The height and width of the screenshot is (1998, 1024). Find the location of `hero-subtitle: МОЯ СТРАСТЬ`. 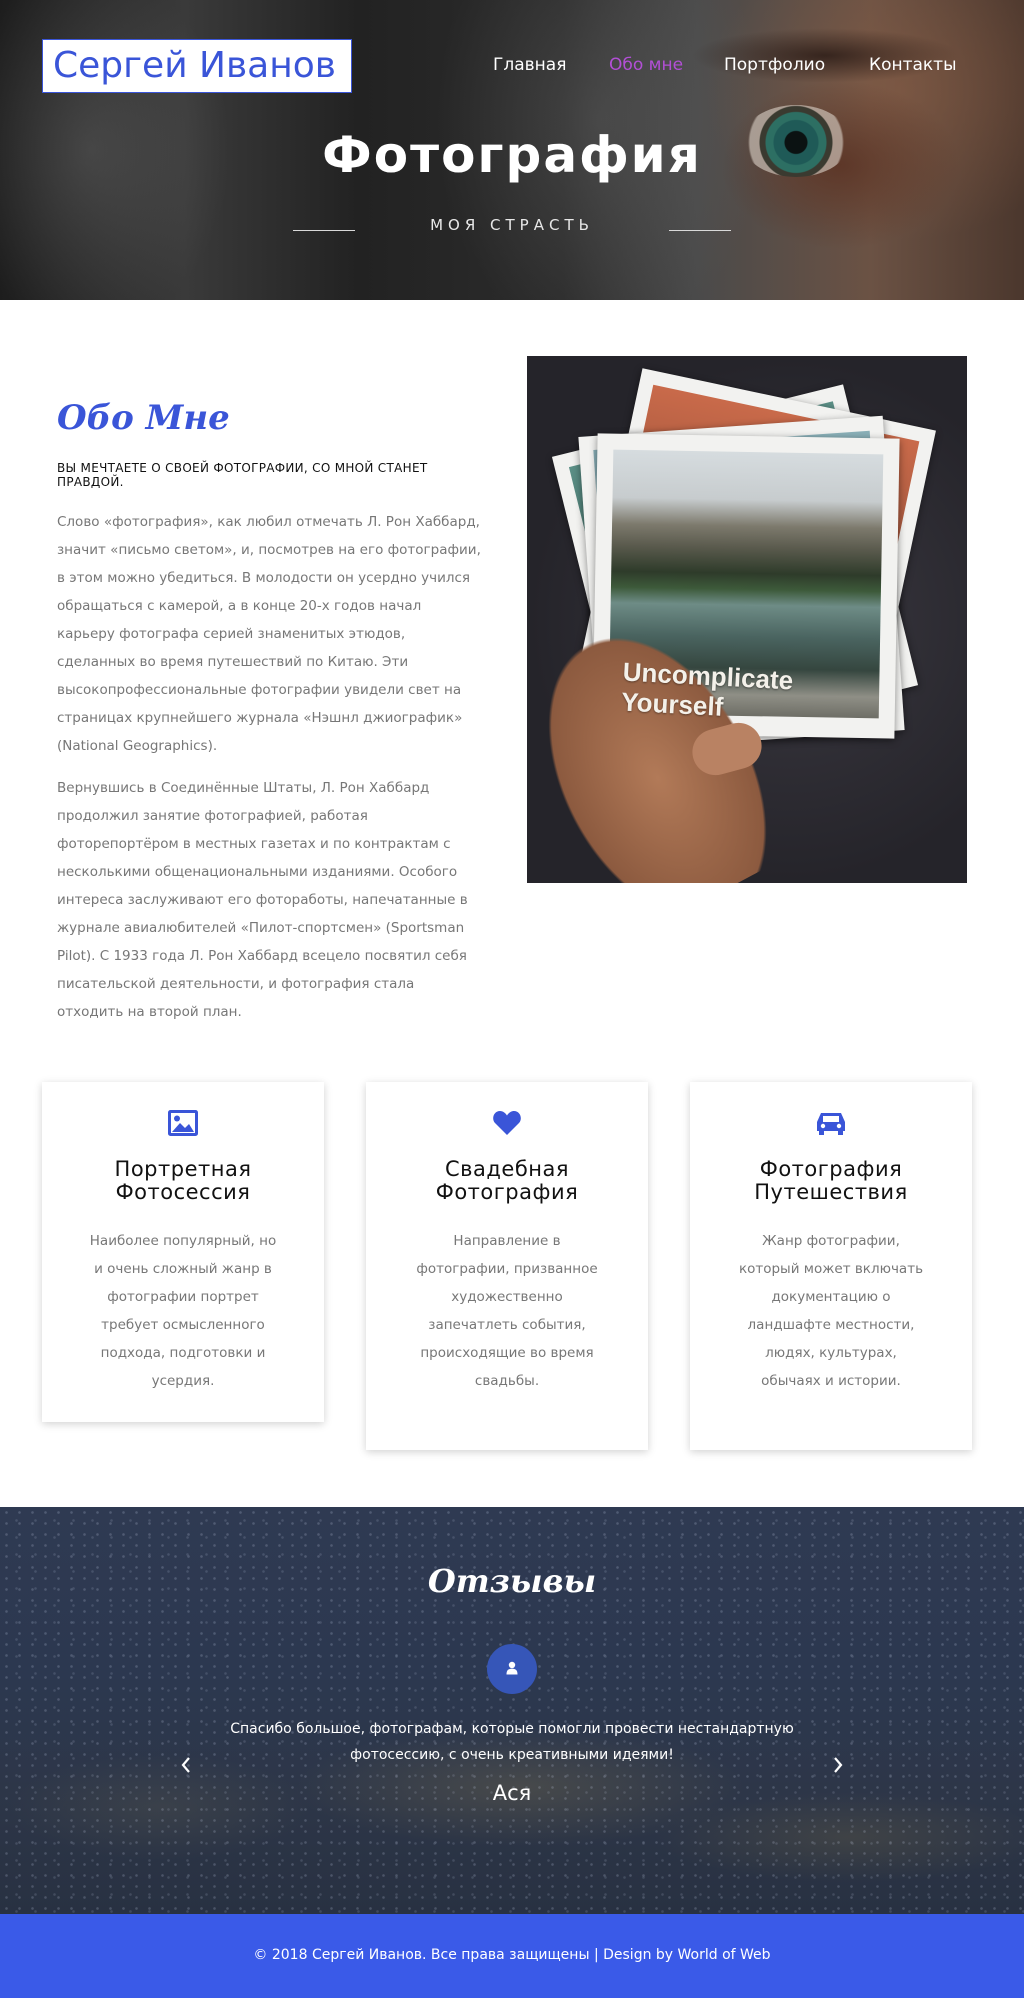

hero-subtitle: МОЯ СТРАСТЬ is located at coordinates (512, 225).